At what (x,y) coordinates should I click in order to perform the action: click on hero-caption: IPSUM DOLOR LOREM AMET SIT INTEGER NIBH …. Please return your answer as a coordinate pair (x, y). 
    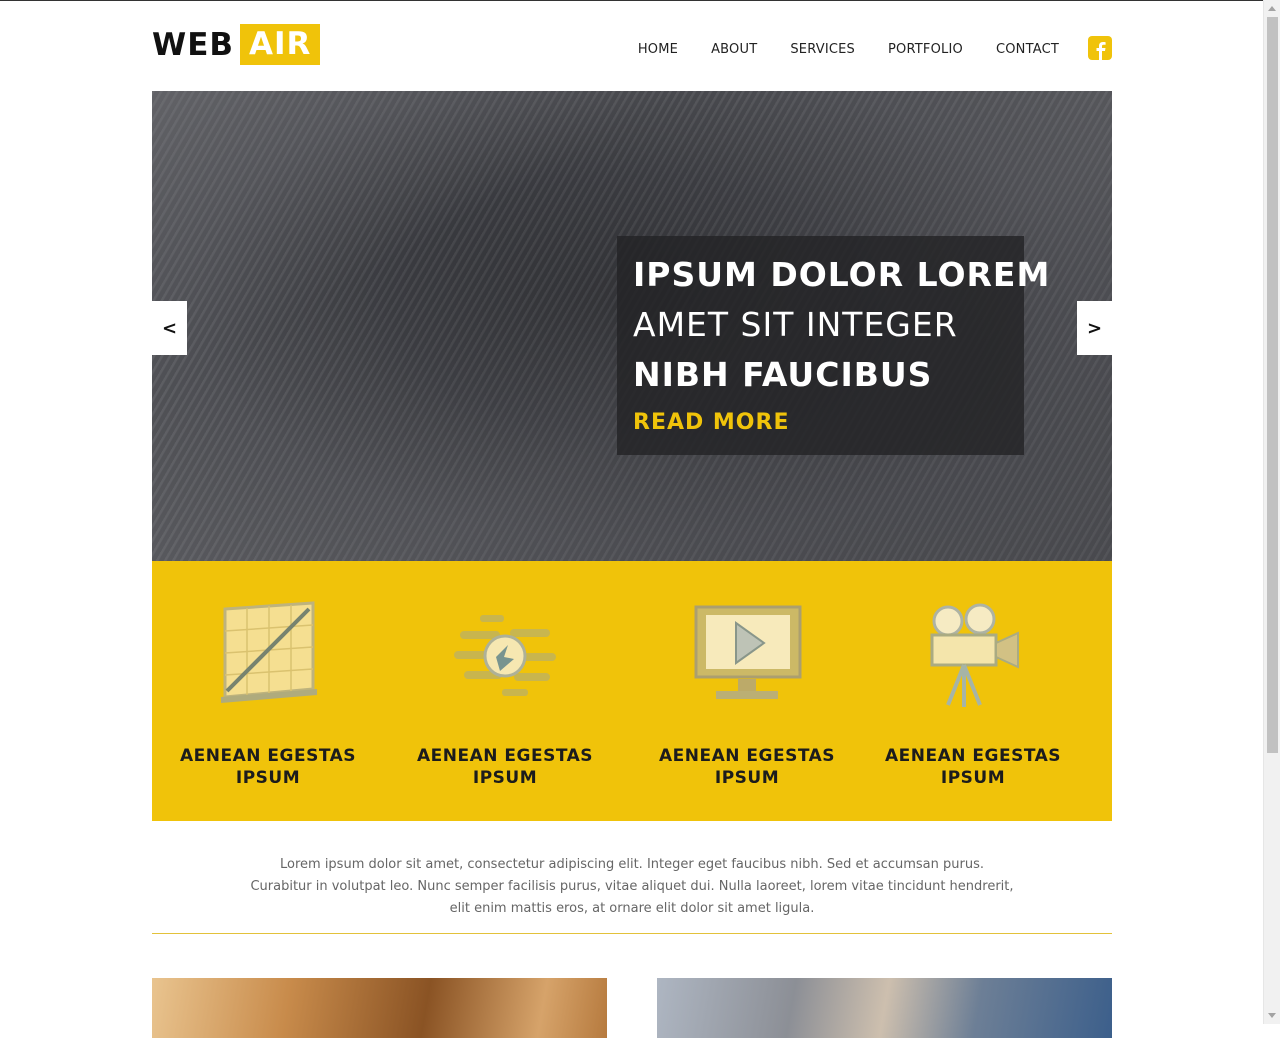
    Looking at the image, I should click on (834, 345).